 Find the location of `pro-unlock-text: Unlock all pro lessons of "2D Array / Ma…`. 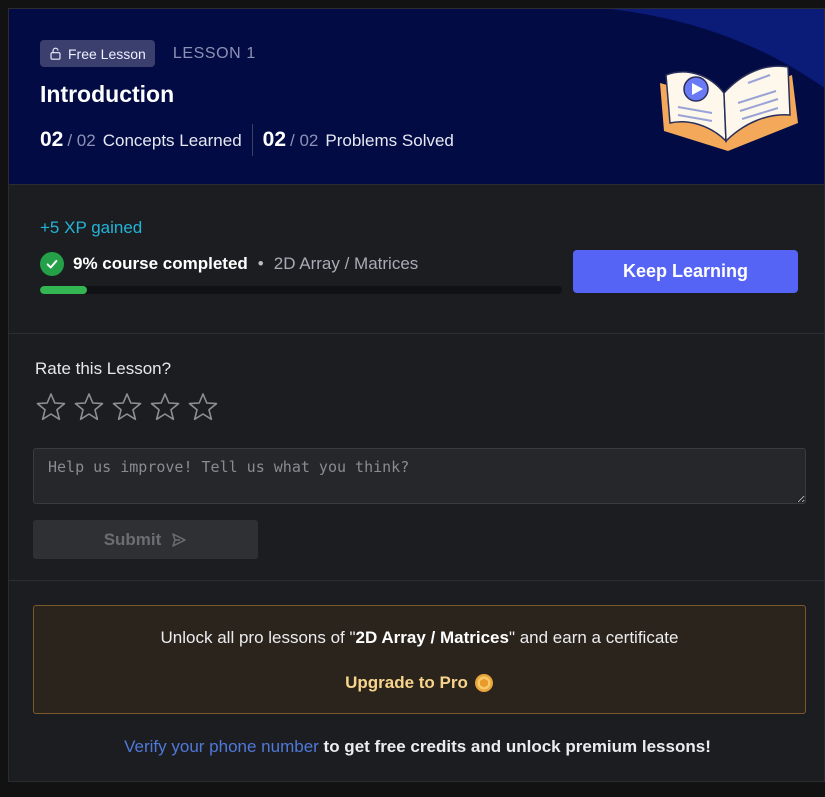

pro-unlock-text: Unlock all pro lessons of "2D Array / Ma… is located at coordinates (419, 638).